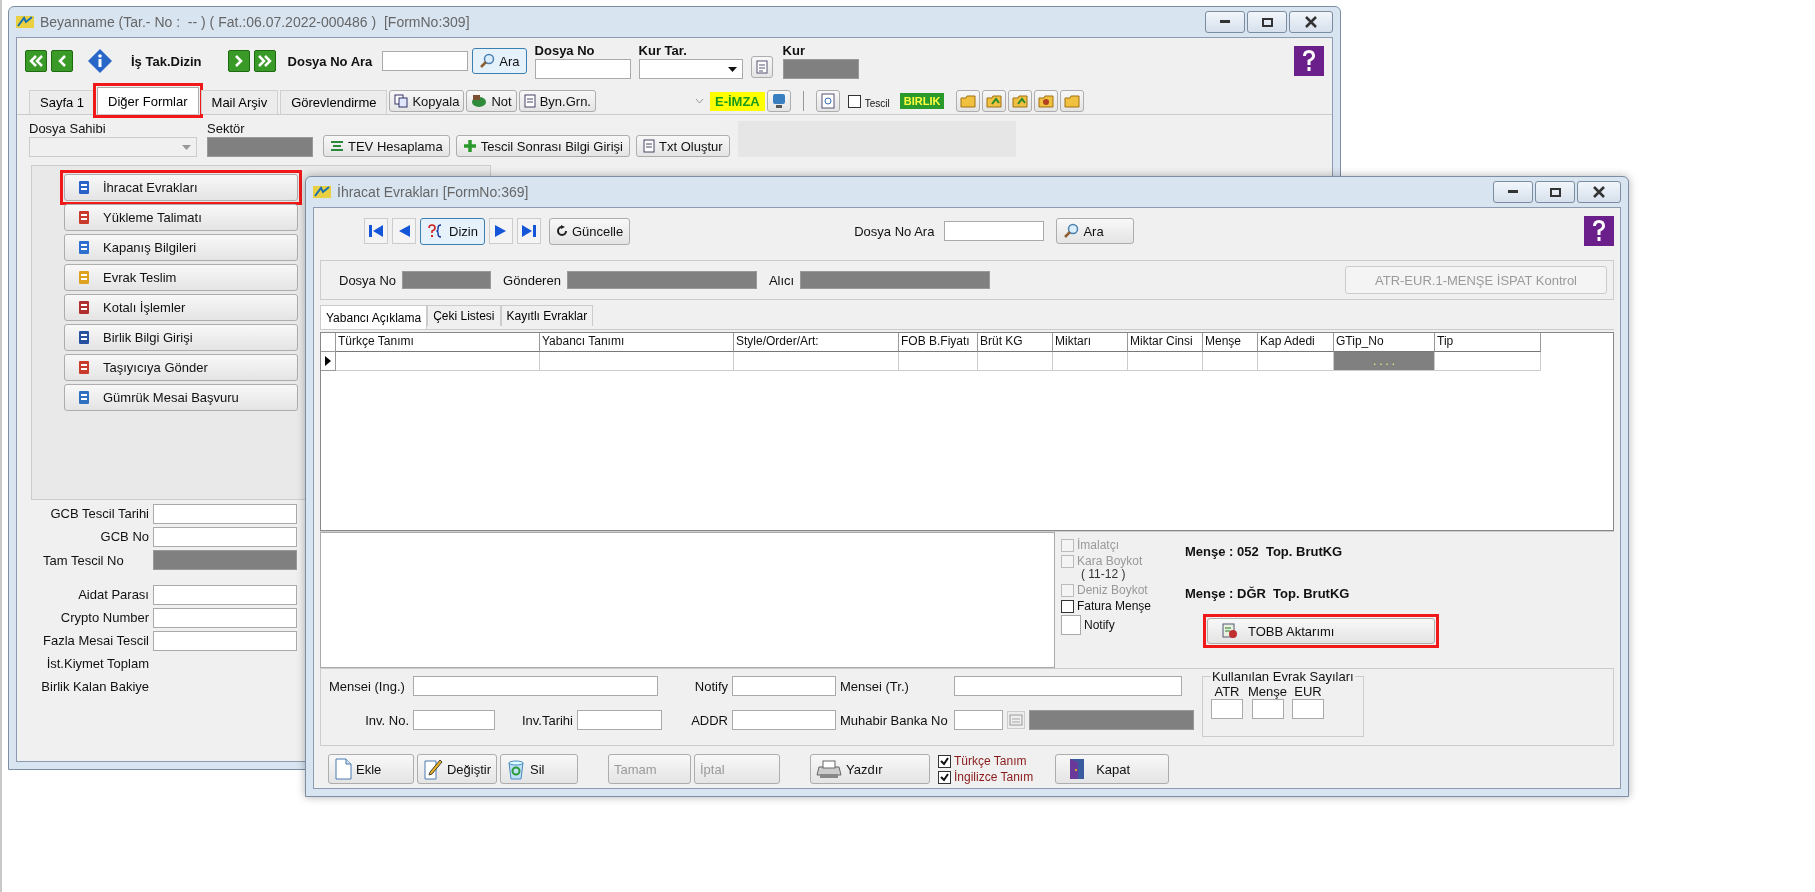 The image size is (1815, 892). Describe the element at coordinates (62, 61) in the screenshot. I see `previous-record-button` at that location.